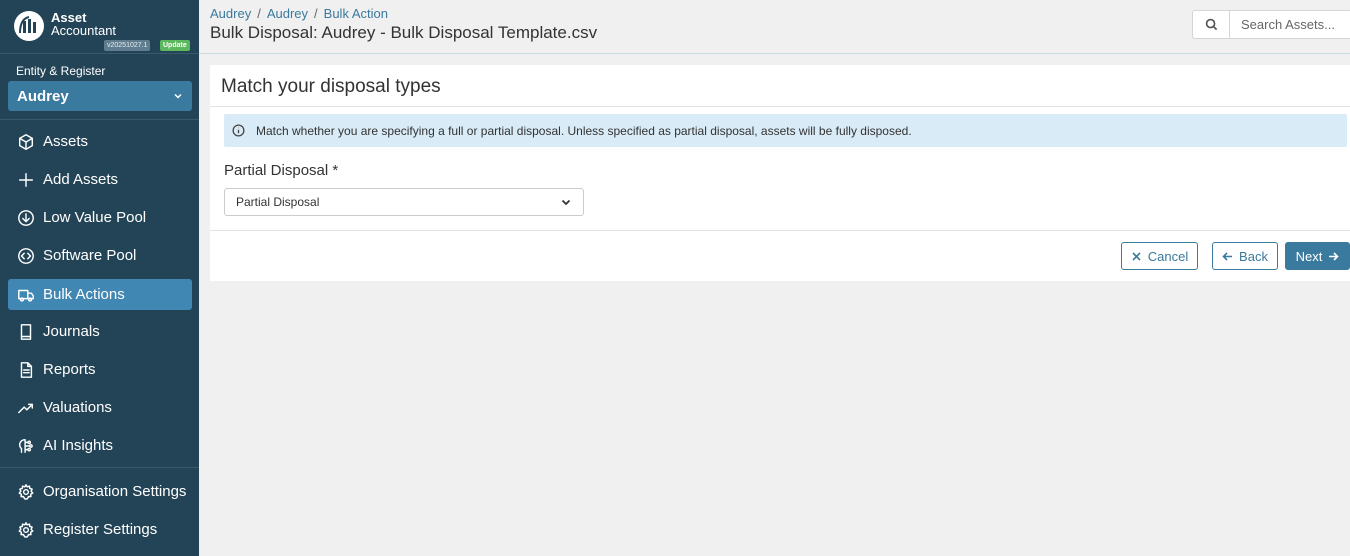  Describe the element at coordinates (78, 445) in the screenshot. I see `sidebar-item-label: AI Insights` at that location.